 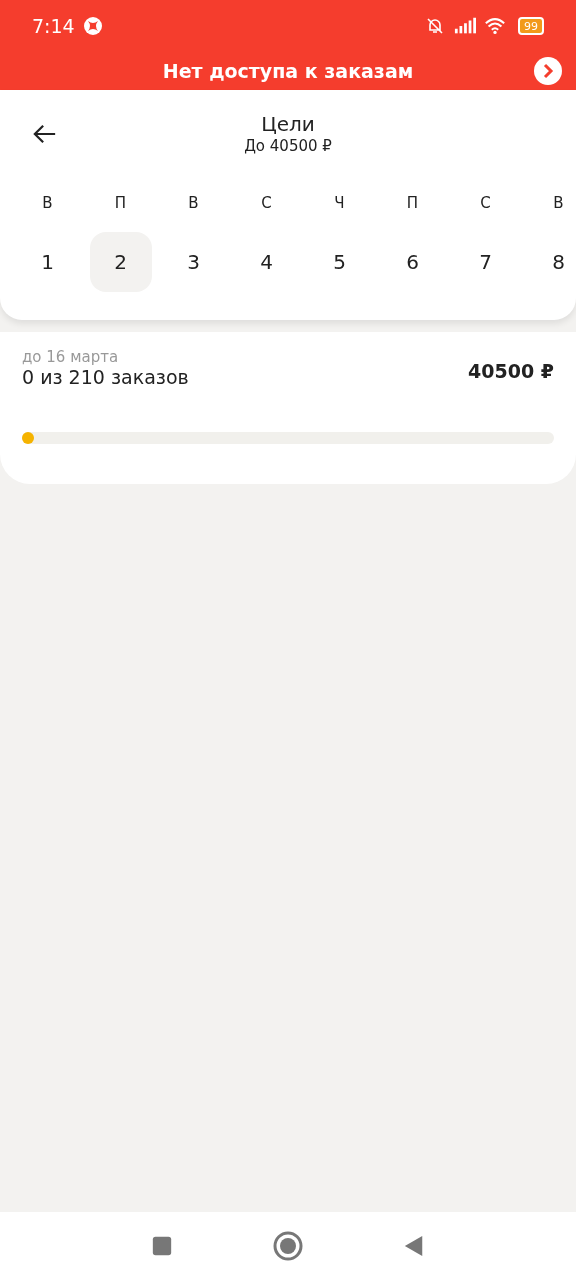 I want to click on goal-deadline: до 16 марта, so click(x=71, y=357).